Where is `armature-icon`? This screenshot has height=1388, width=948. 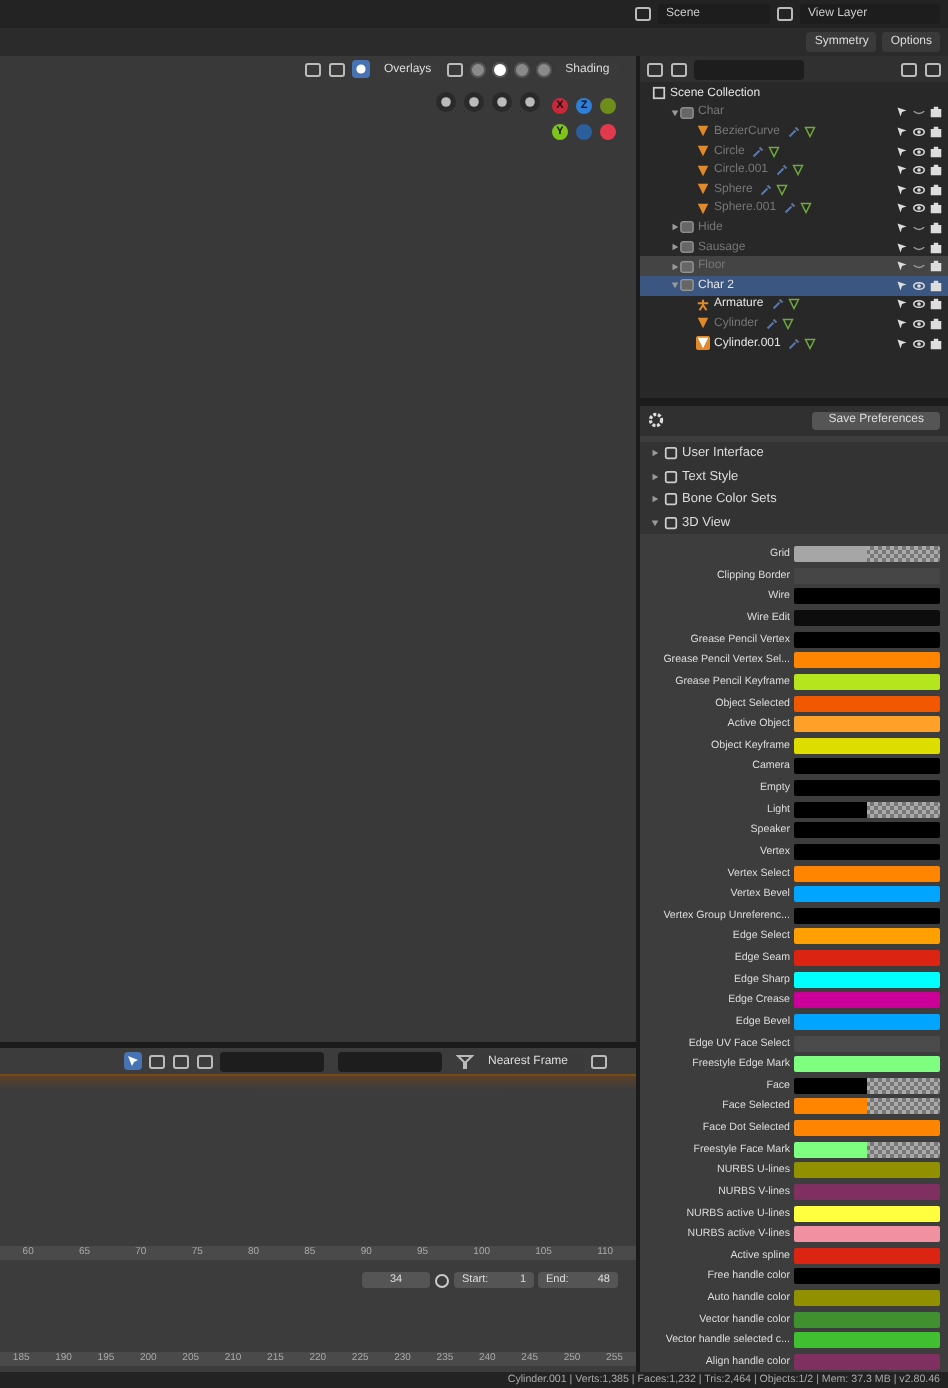 armature-icon is located at coordinates (703, 304).